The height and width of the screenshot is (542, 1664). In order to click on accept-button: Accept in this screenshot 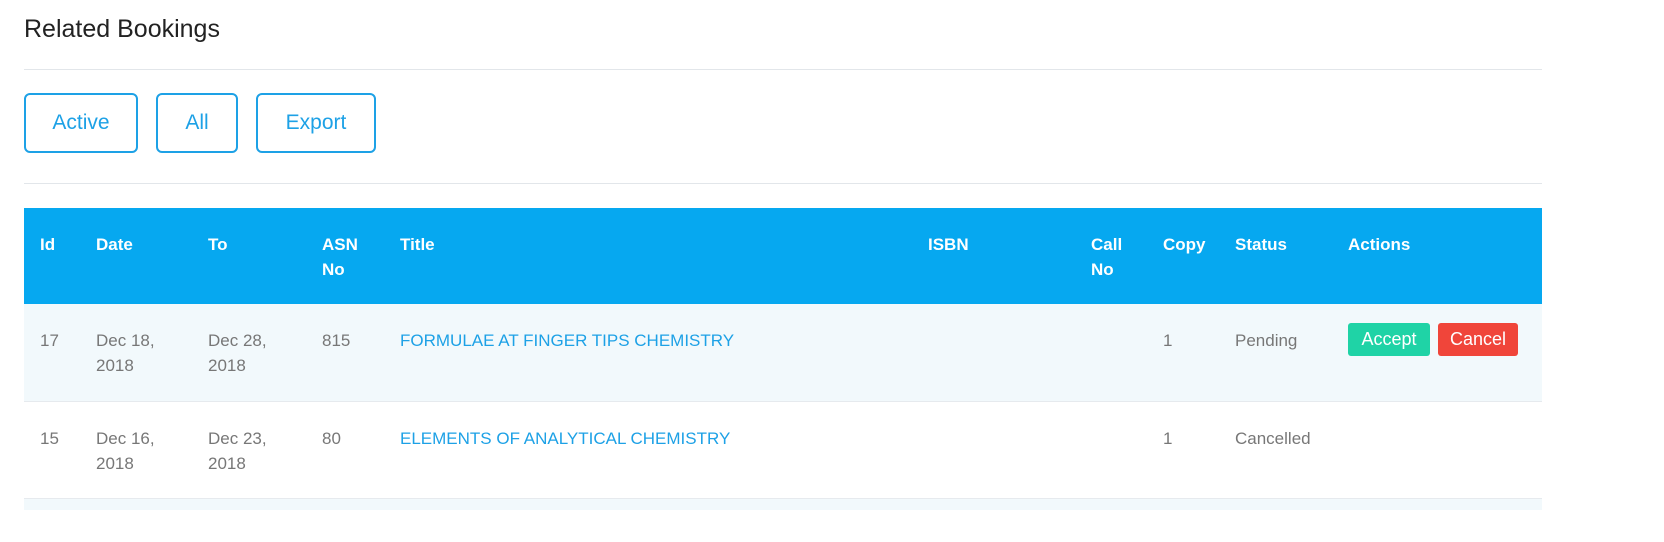, I will do `click(1389, 339)`.